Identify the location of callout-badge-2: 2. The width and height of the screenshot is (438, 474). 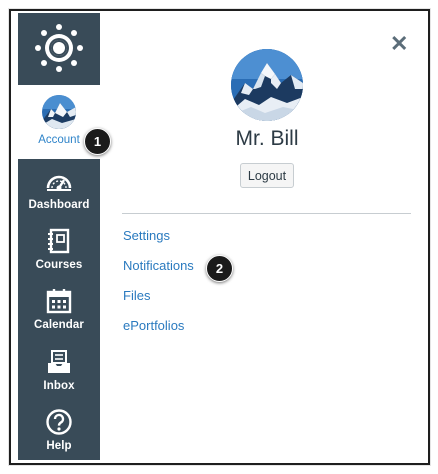
(219, 268).